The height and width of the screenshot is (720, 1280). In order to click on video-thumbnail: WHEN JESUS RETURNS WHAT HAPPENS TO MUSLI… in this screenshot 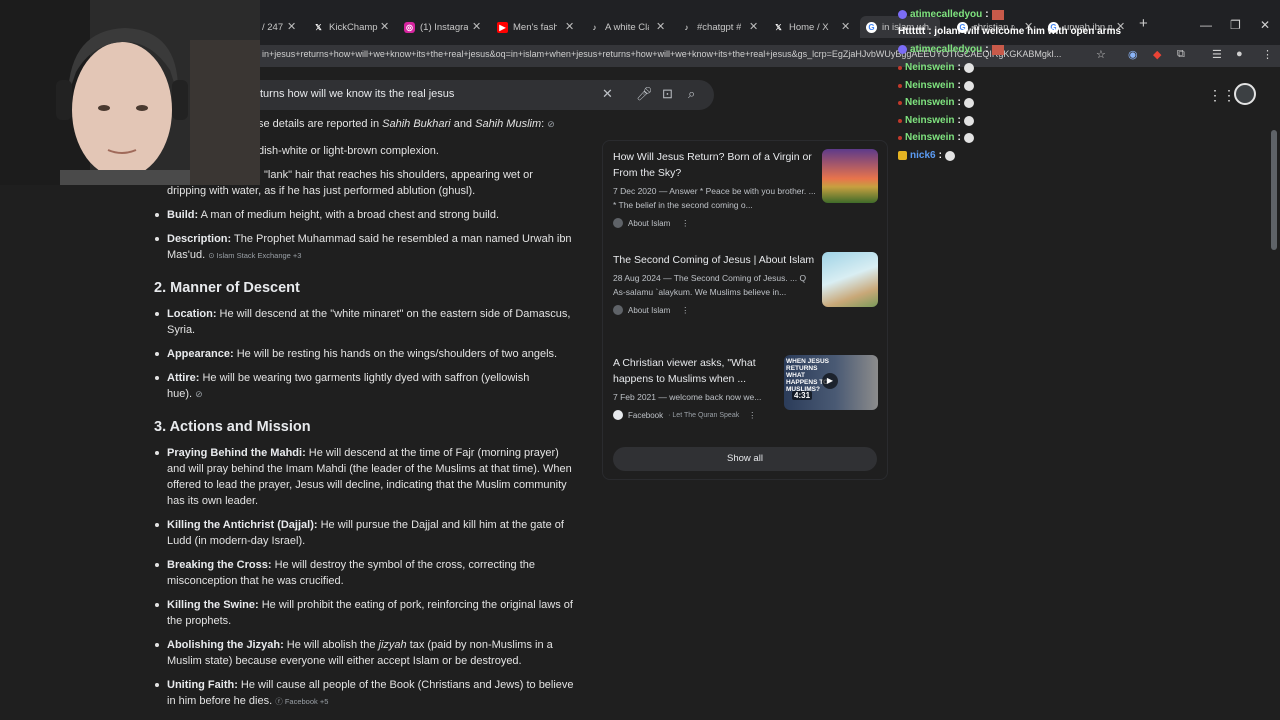, I will do `click(831, 382)`.